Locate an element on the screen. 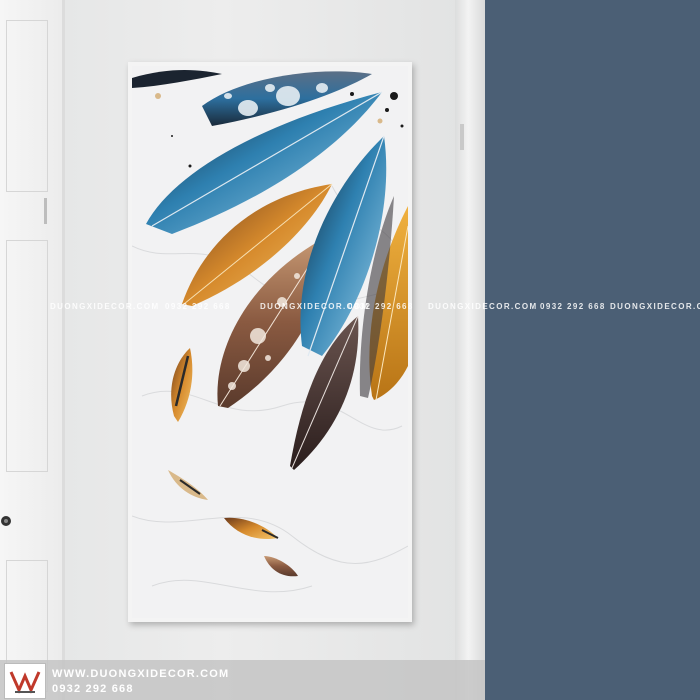  duongxi-logo-icon is located at coordinates (25, 681).